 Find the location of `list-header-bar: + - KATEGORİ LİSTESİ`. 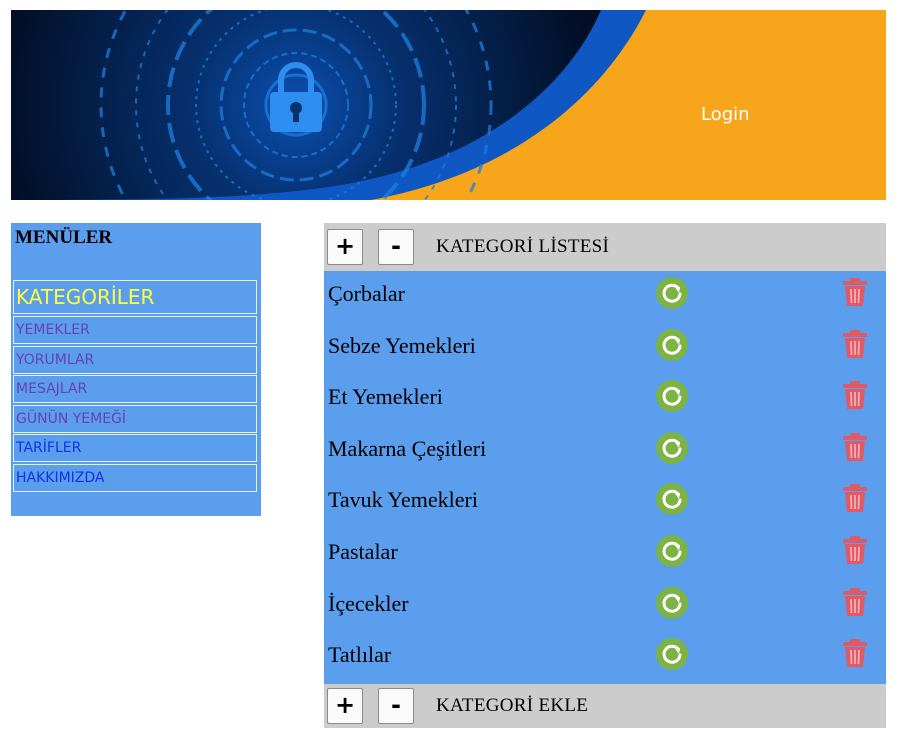

list-header-bar: + - KATEGORİ LİSTESİ is located at coordinates (605, 247).